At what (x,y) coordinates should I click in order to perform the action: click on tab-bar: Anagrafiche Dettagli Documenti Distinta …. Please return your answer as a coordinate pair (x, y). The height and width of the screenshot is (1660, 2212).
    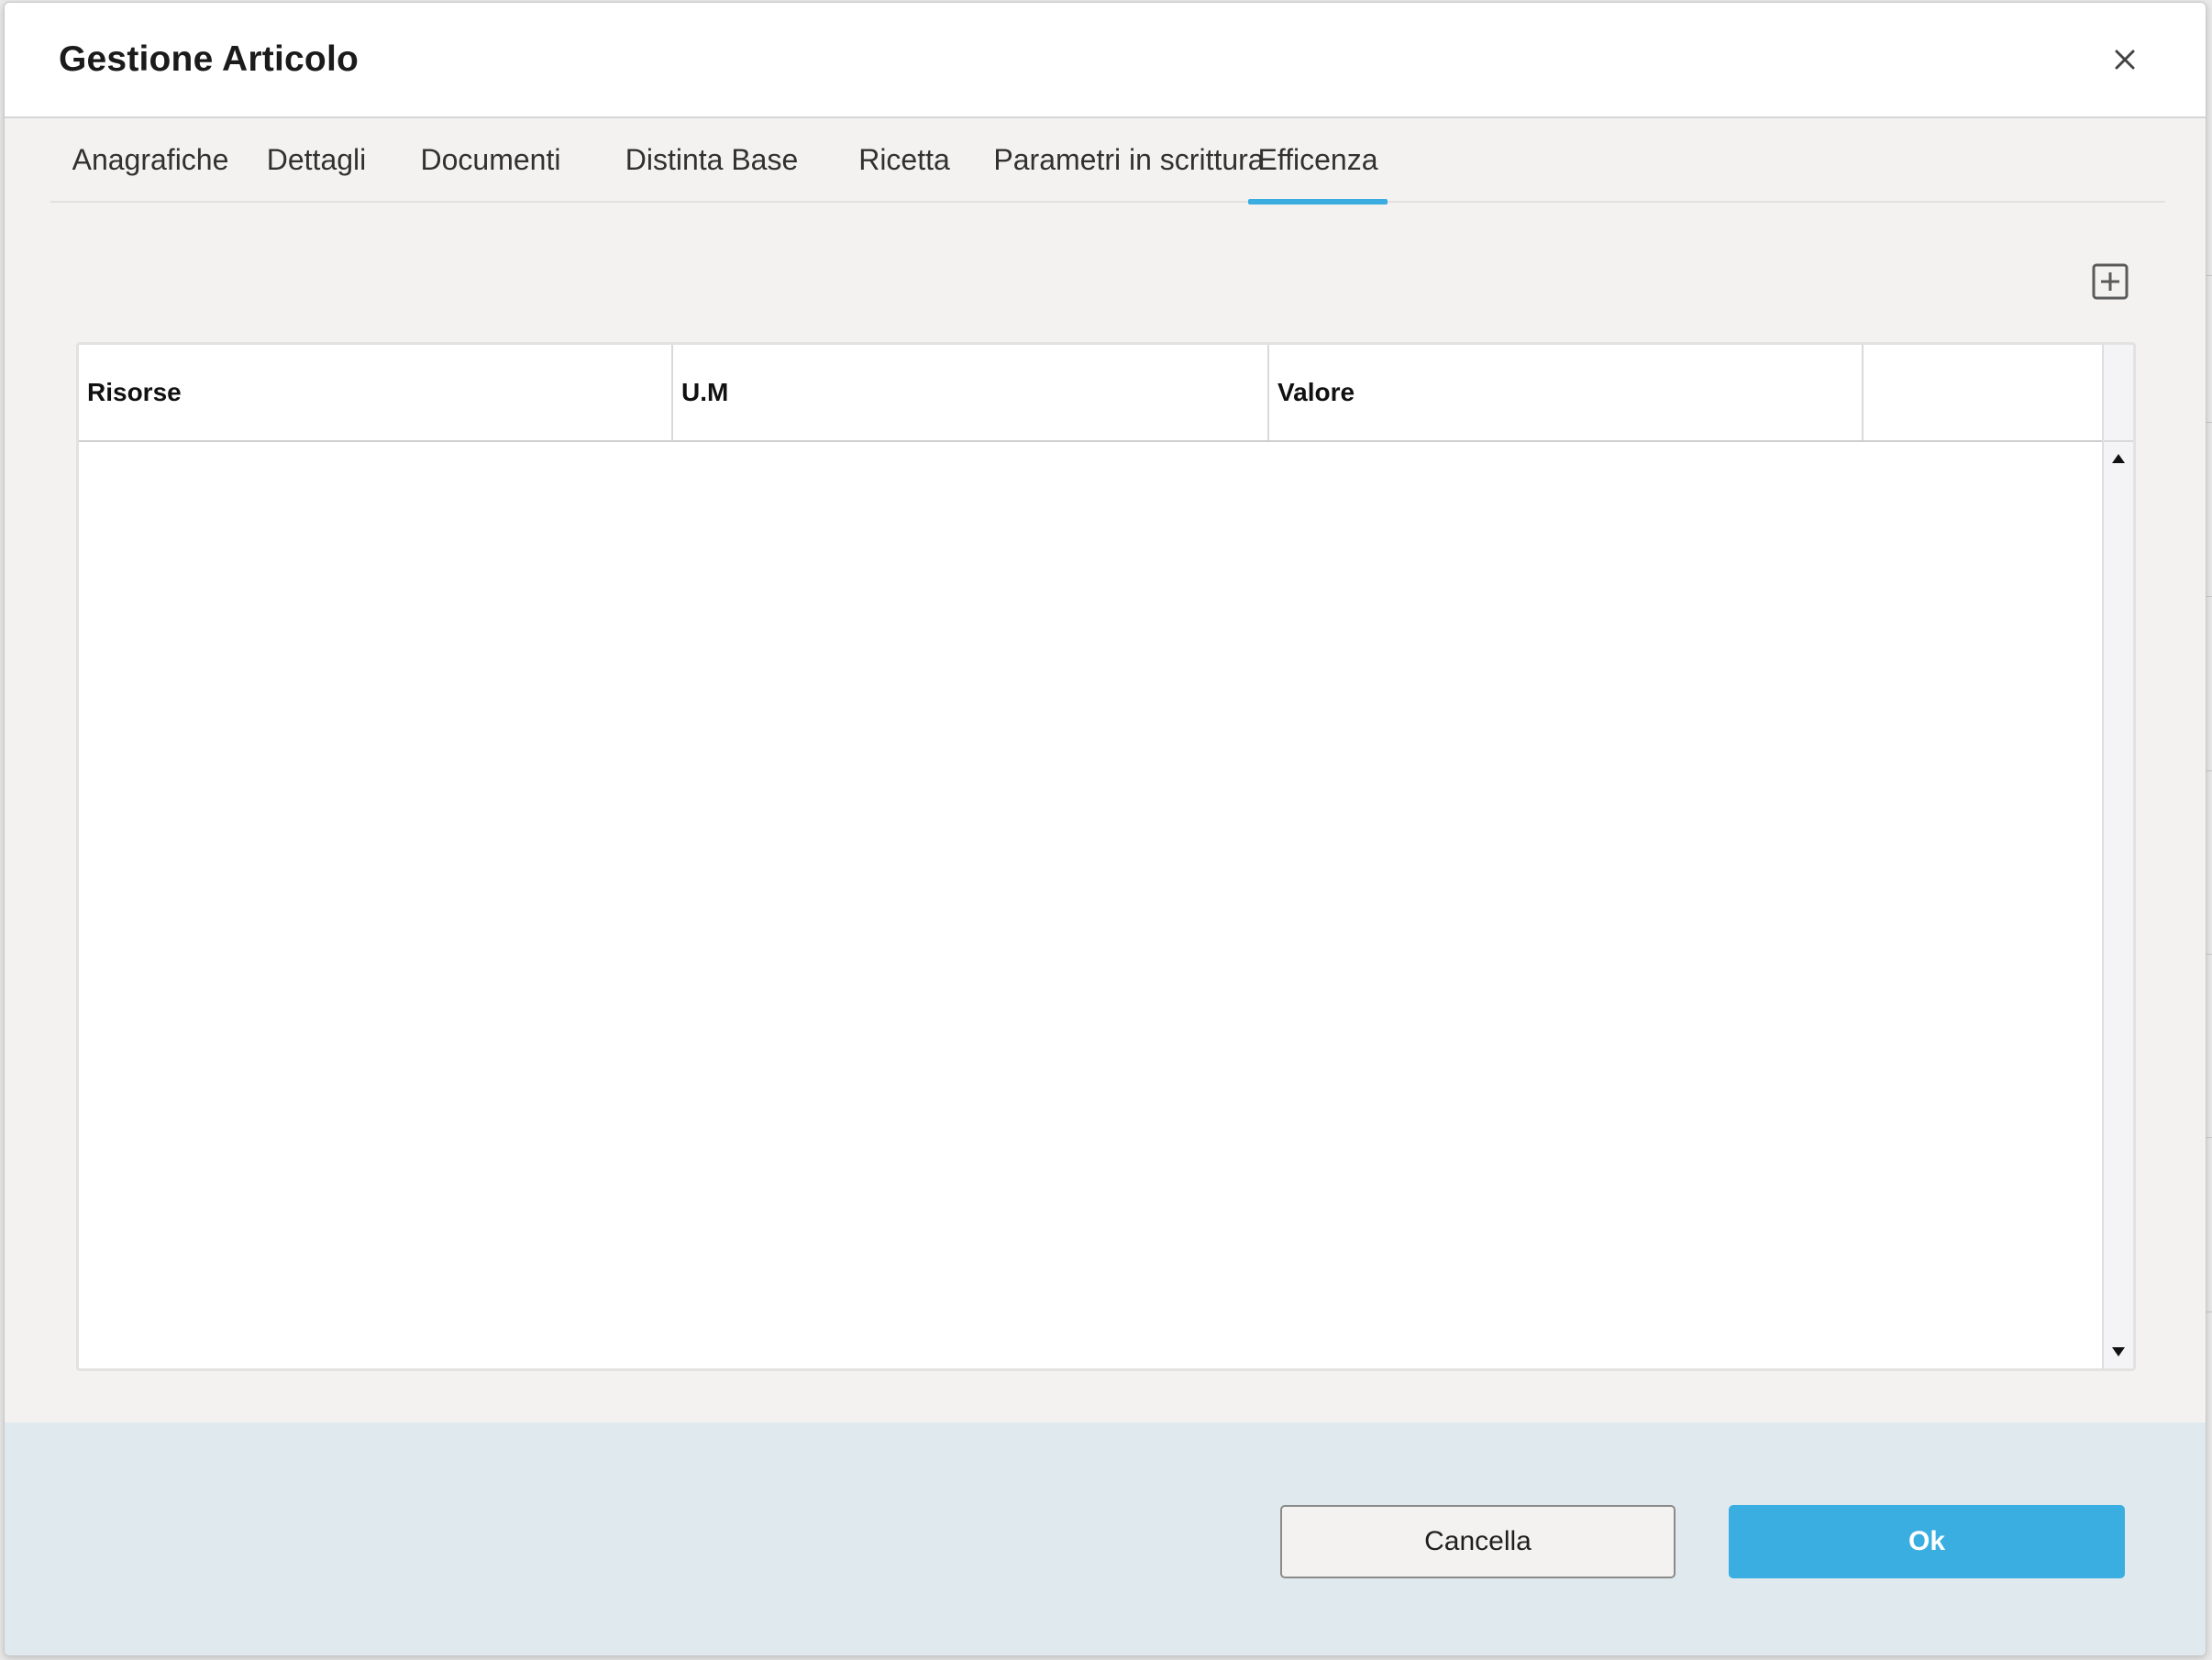
    Looking at the image, I should click on (1107, 161).